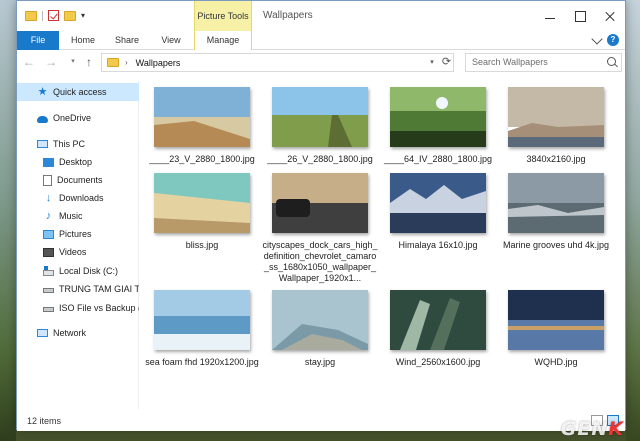 The height and width of the screenshot is (441, 640). Describe the element at coordinates (438, 126) in the screenshot. I see `file-item: ____64_IV_2880_1800.jpg` at that location.